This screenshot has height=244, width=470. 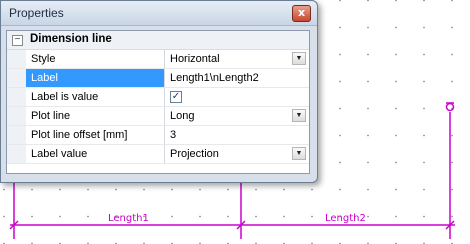 I want to click on property-row-label-value: Label value Projection ▼, so click(x=158, y=154).